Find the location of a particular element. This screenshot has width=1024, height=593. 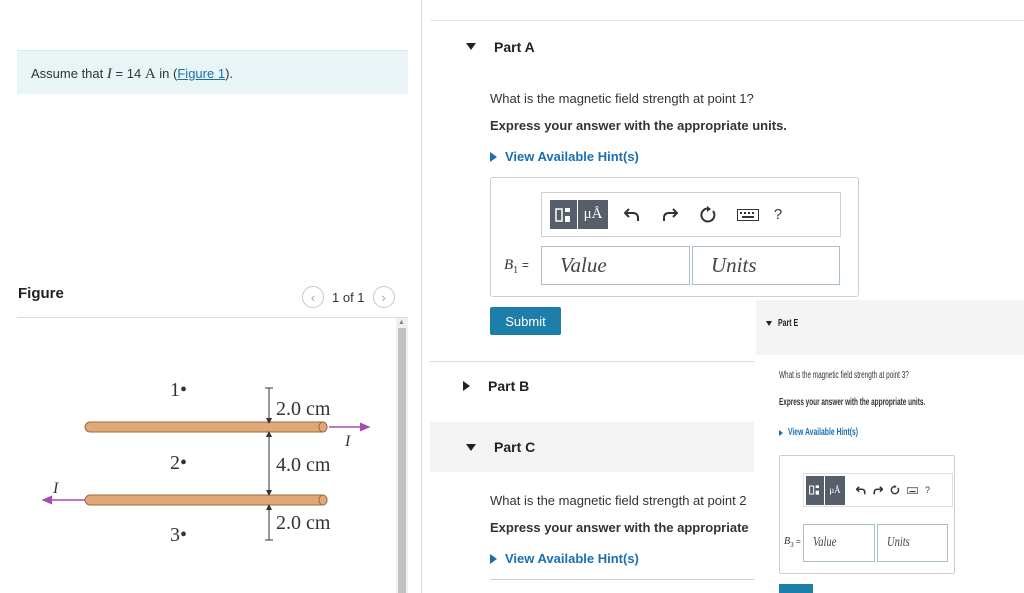

figure-diagram: I I 1• 2• 3• 2.0 cm 4.0 cm 2.0 cm is located at coordinates (206, 462).